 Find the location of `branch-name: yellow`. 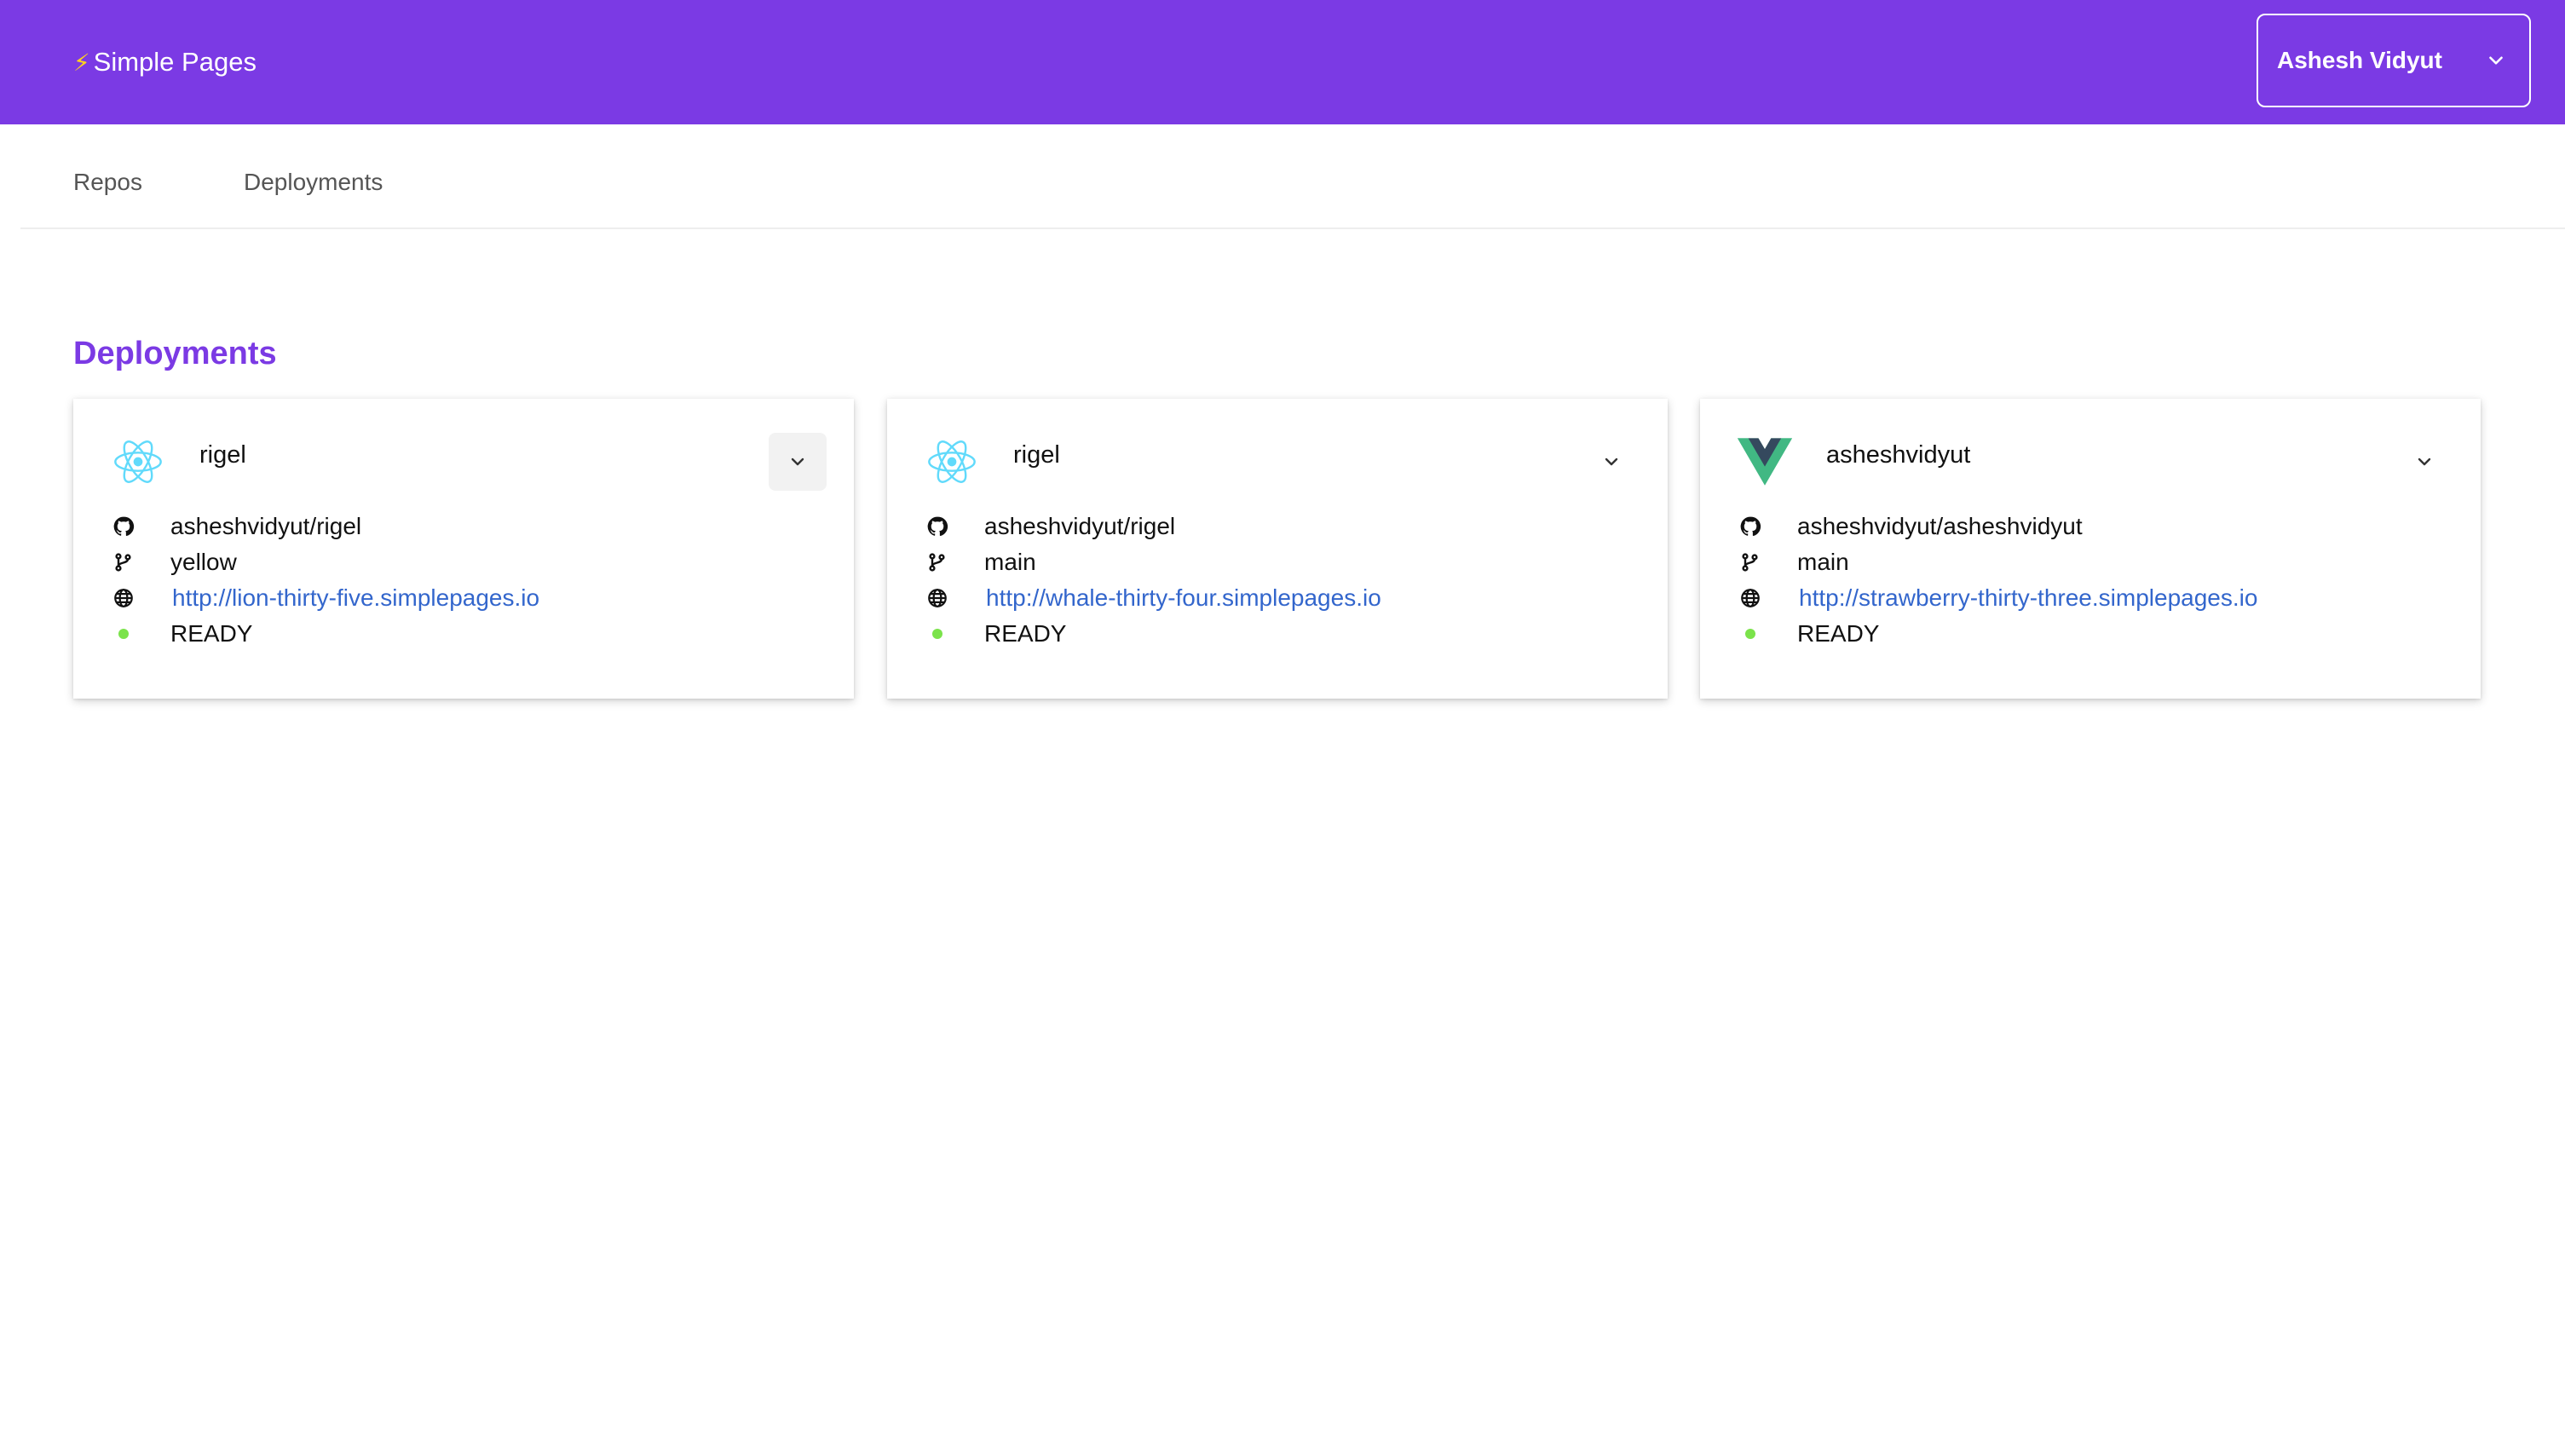

branch-name: yellow is located at coordinates (203, 562).